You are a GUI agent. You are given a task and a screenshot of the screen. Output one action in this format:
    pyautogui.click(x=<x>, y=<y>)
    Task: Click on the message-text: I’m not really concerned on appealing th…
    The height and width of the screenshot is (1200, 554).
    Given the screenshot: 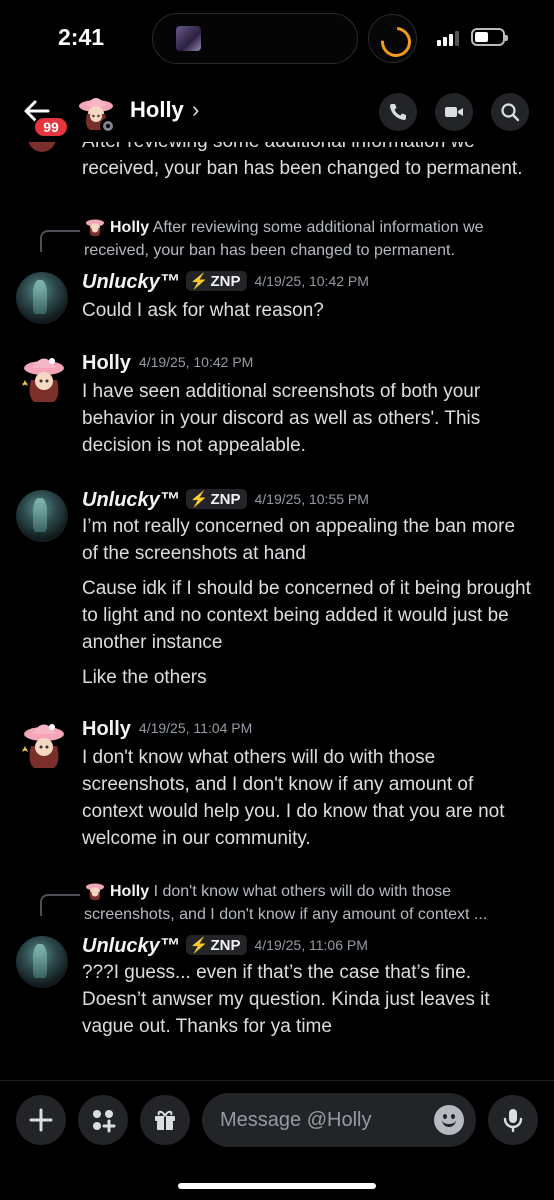 What is the action you would take?
    pyautogui.click(x=299, y=540)
    